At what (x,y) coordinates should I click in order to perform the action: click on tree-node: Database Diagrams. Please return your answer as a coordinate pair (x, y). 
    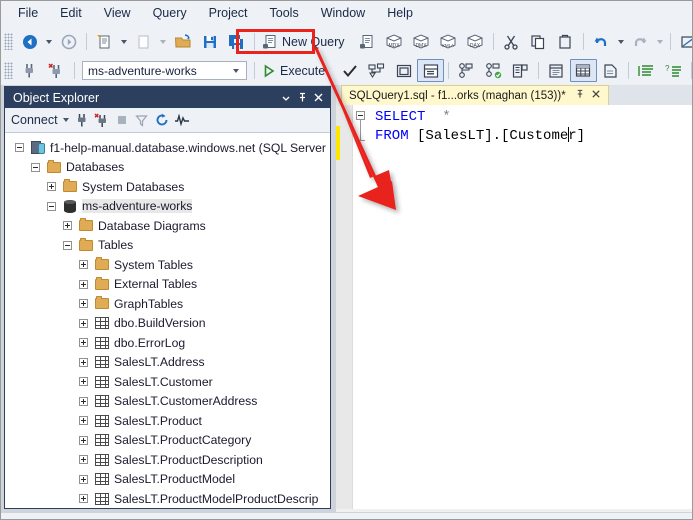
    Looking at the image, I should click on (167, 226).